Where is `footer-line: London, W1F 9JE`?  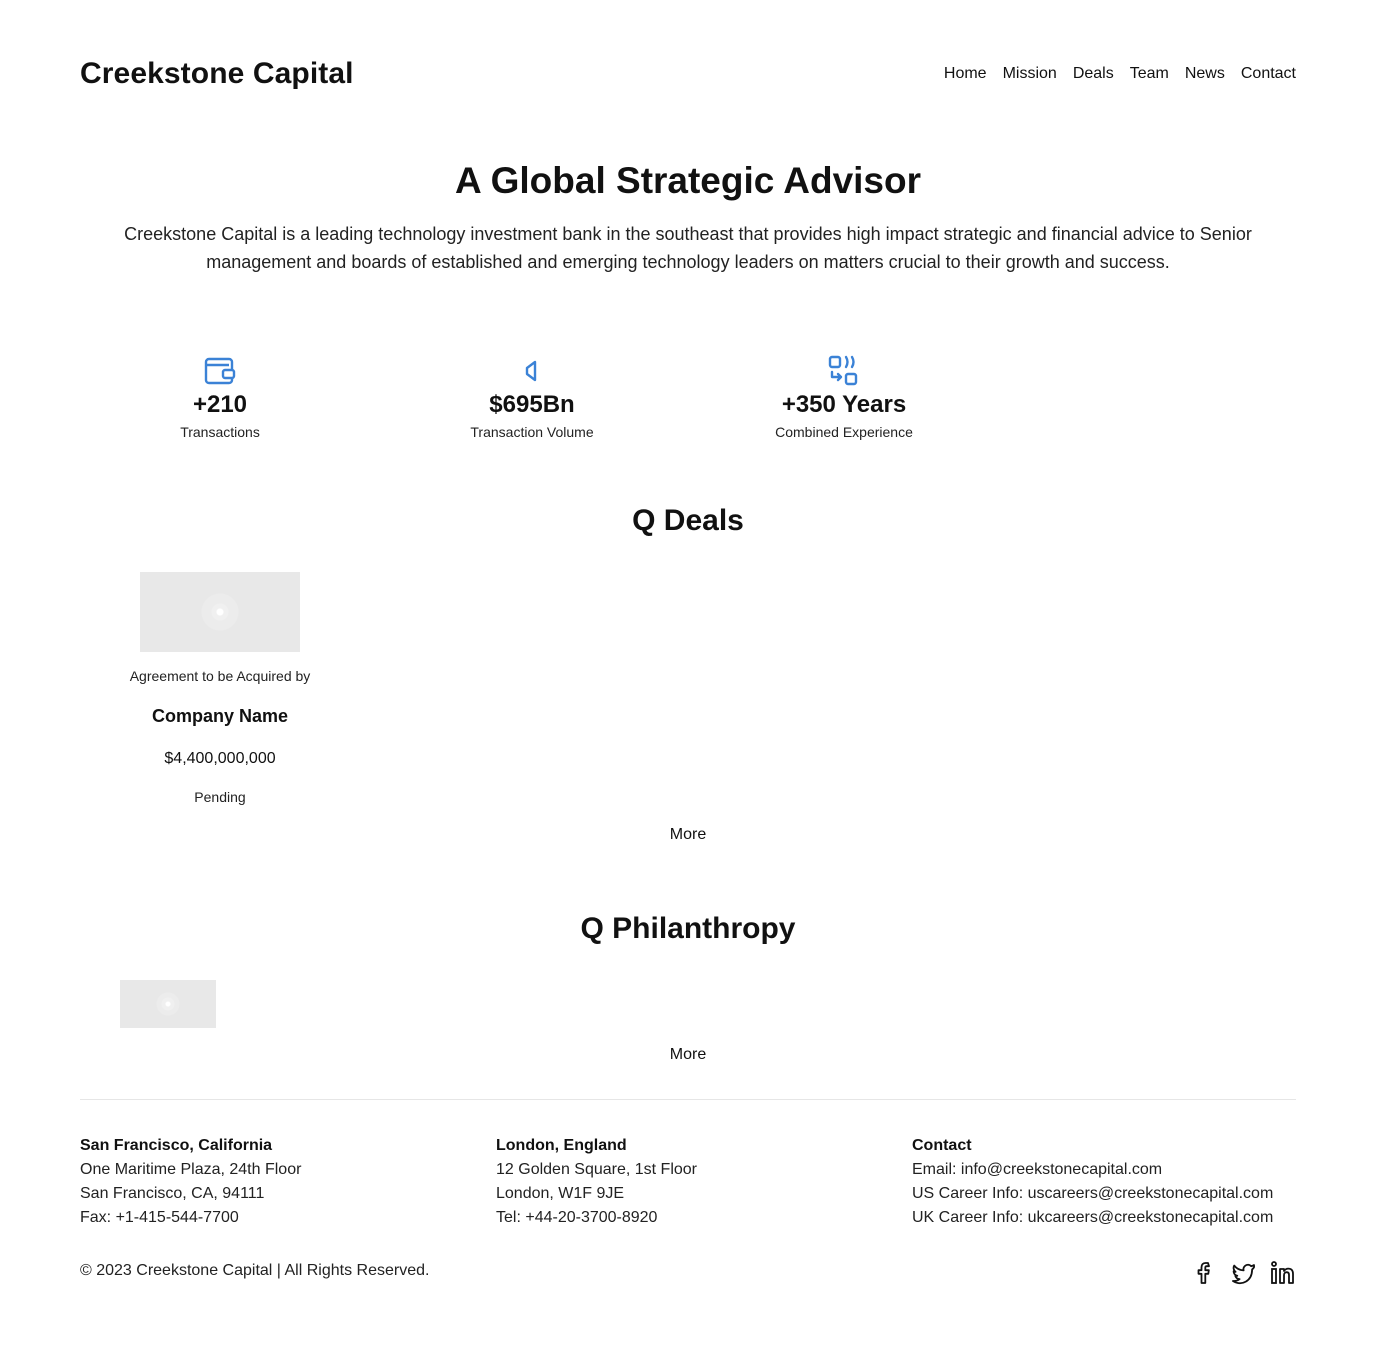 footer-line: London, W1F 9JE is located at coordinates (560, 1193).